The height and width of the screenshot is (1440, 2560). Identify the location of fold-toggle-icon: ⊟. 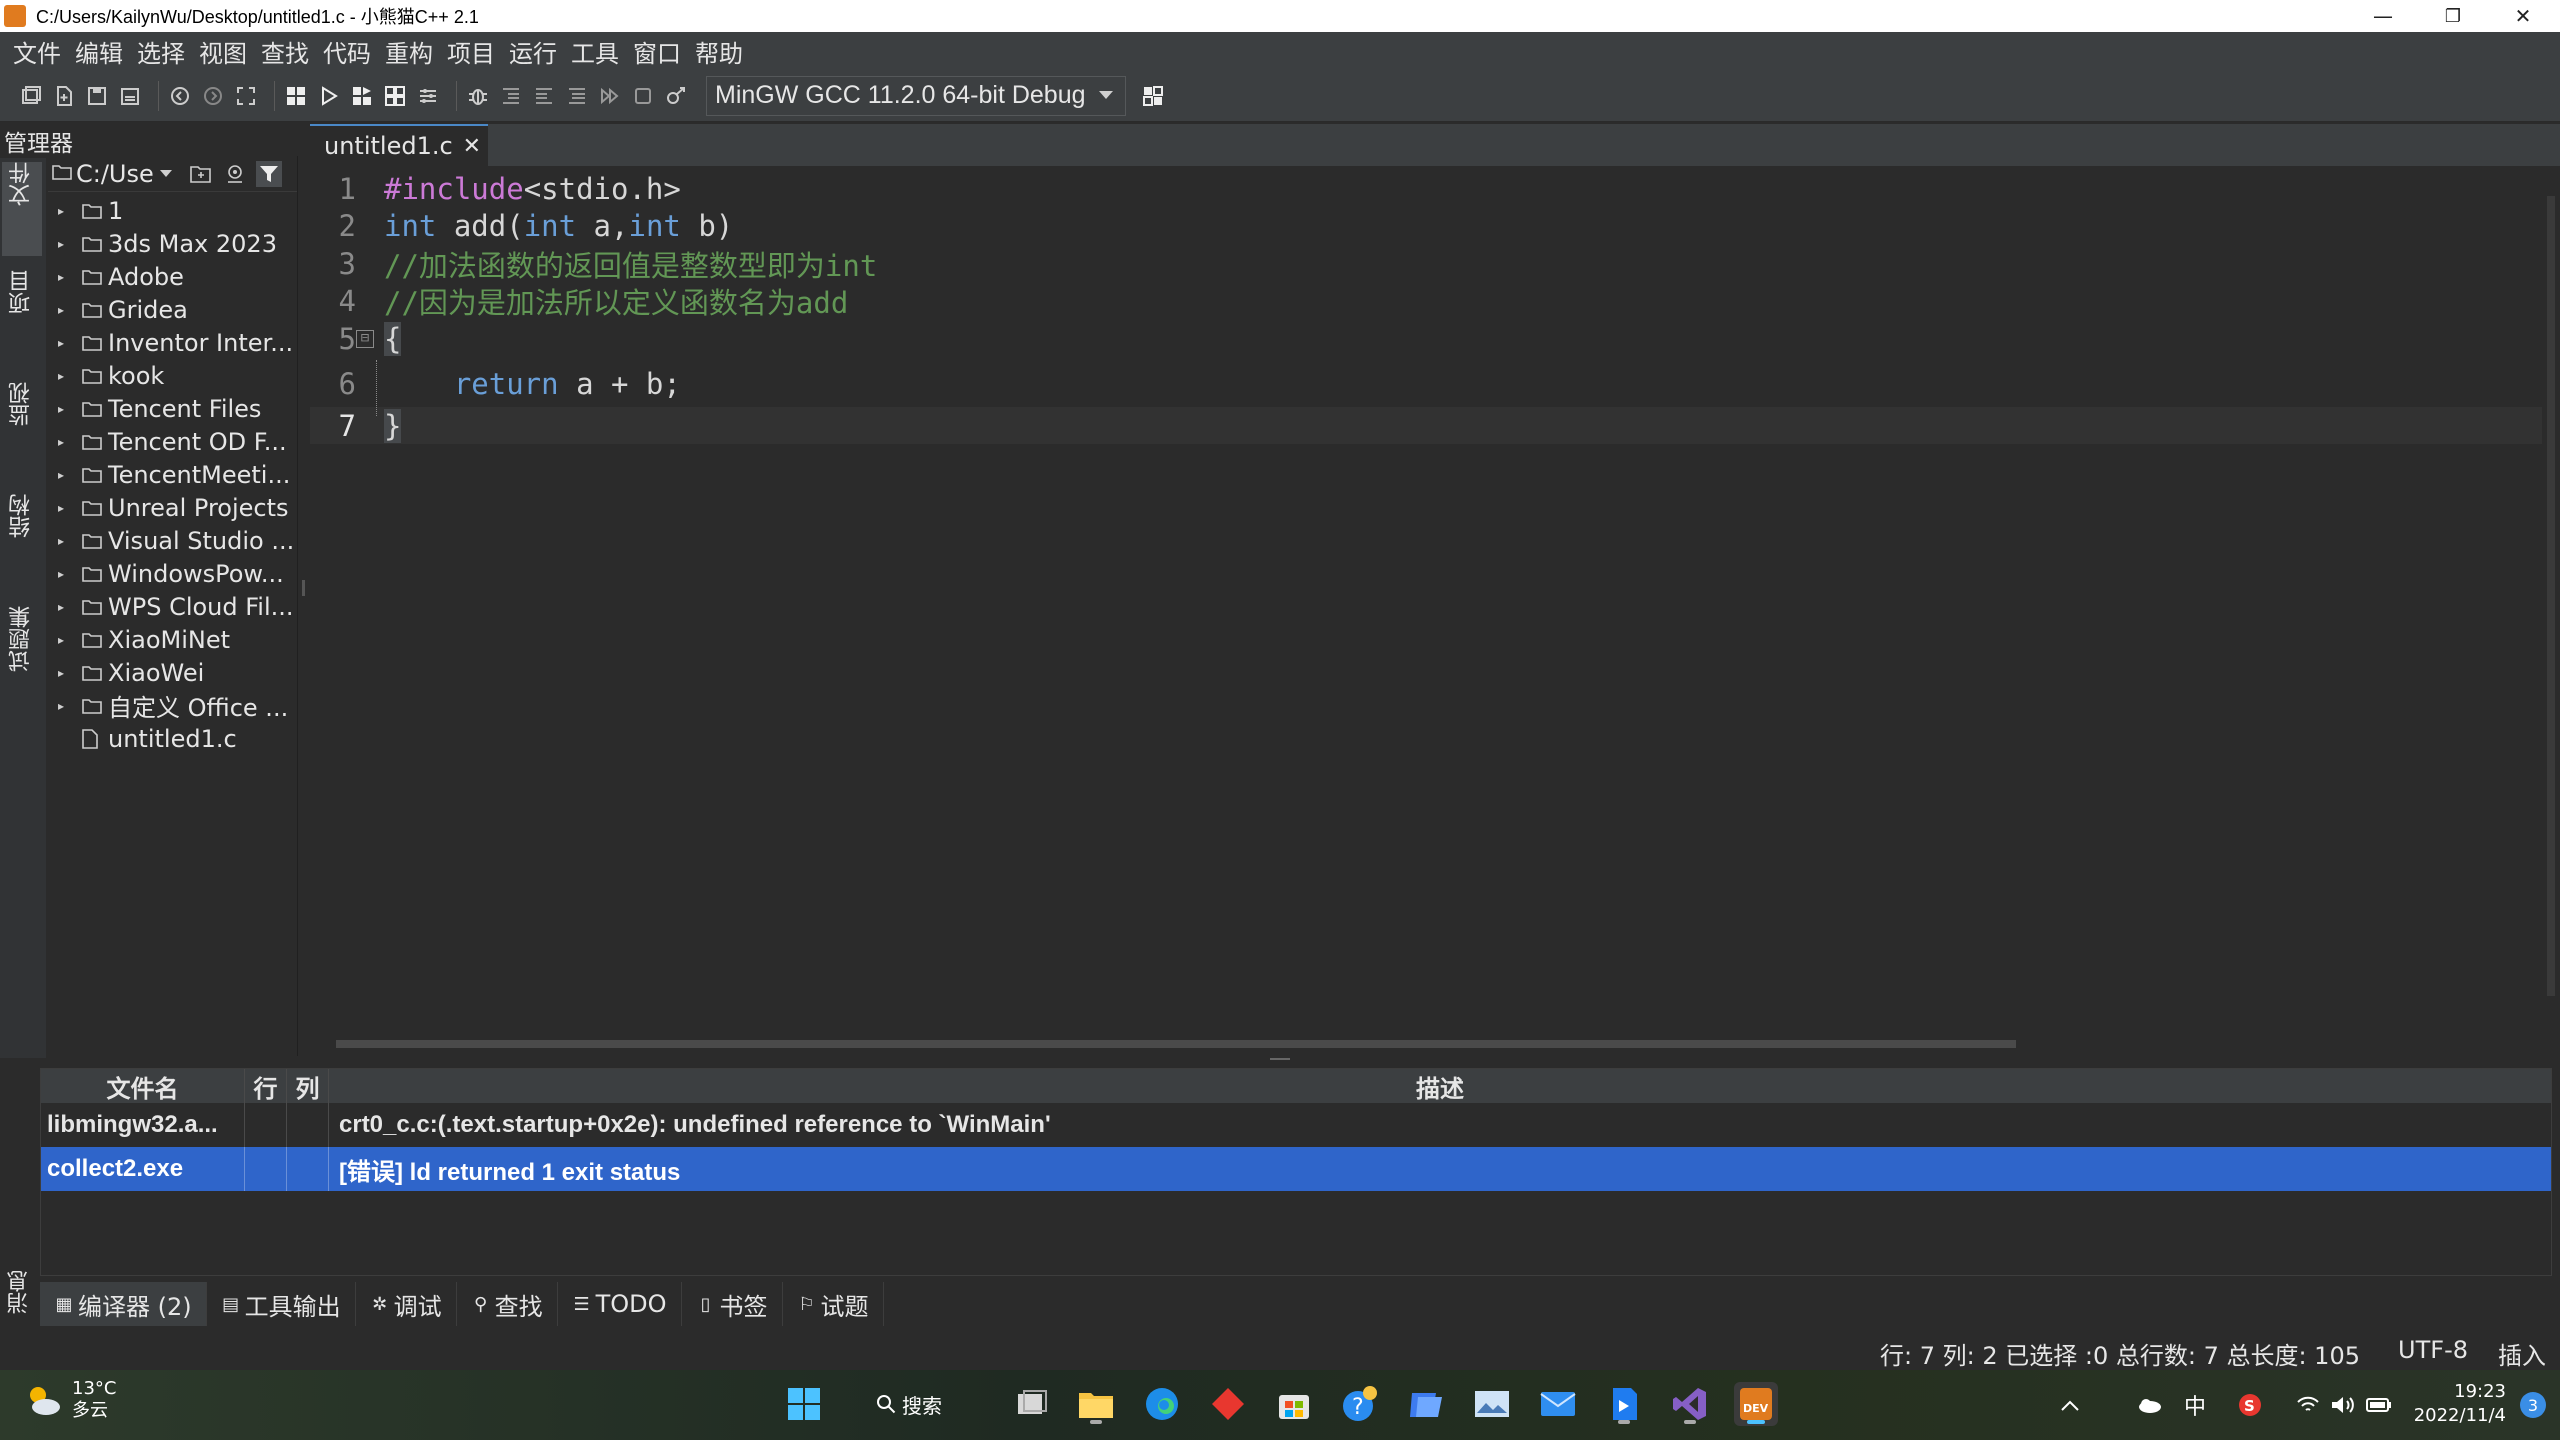
(365, 338).